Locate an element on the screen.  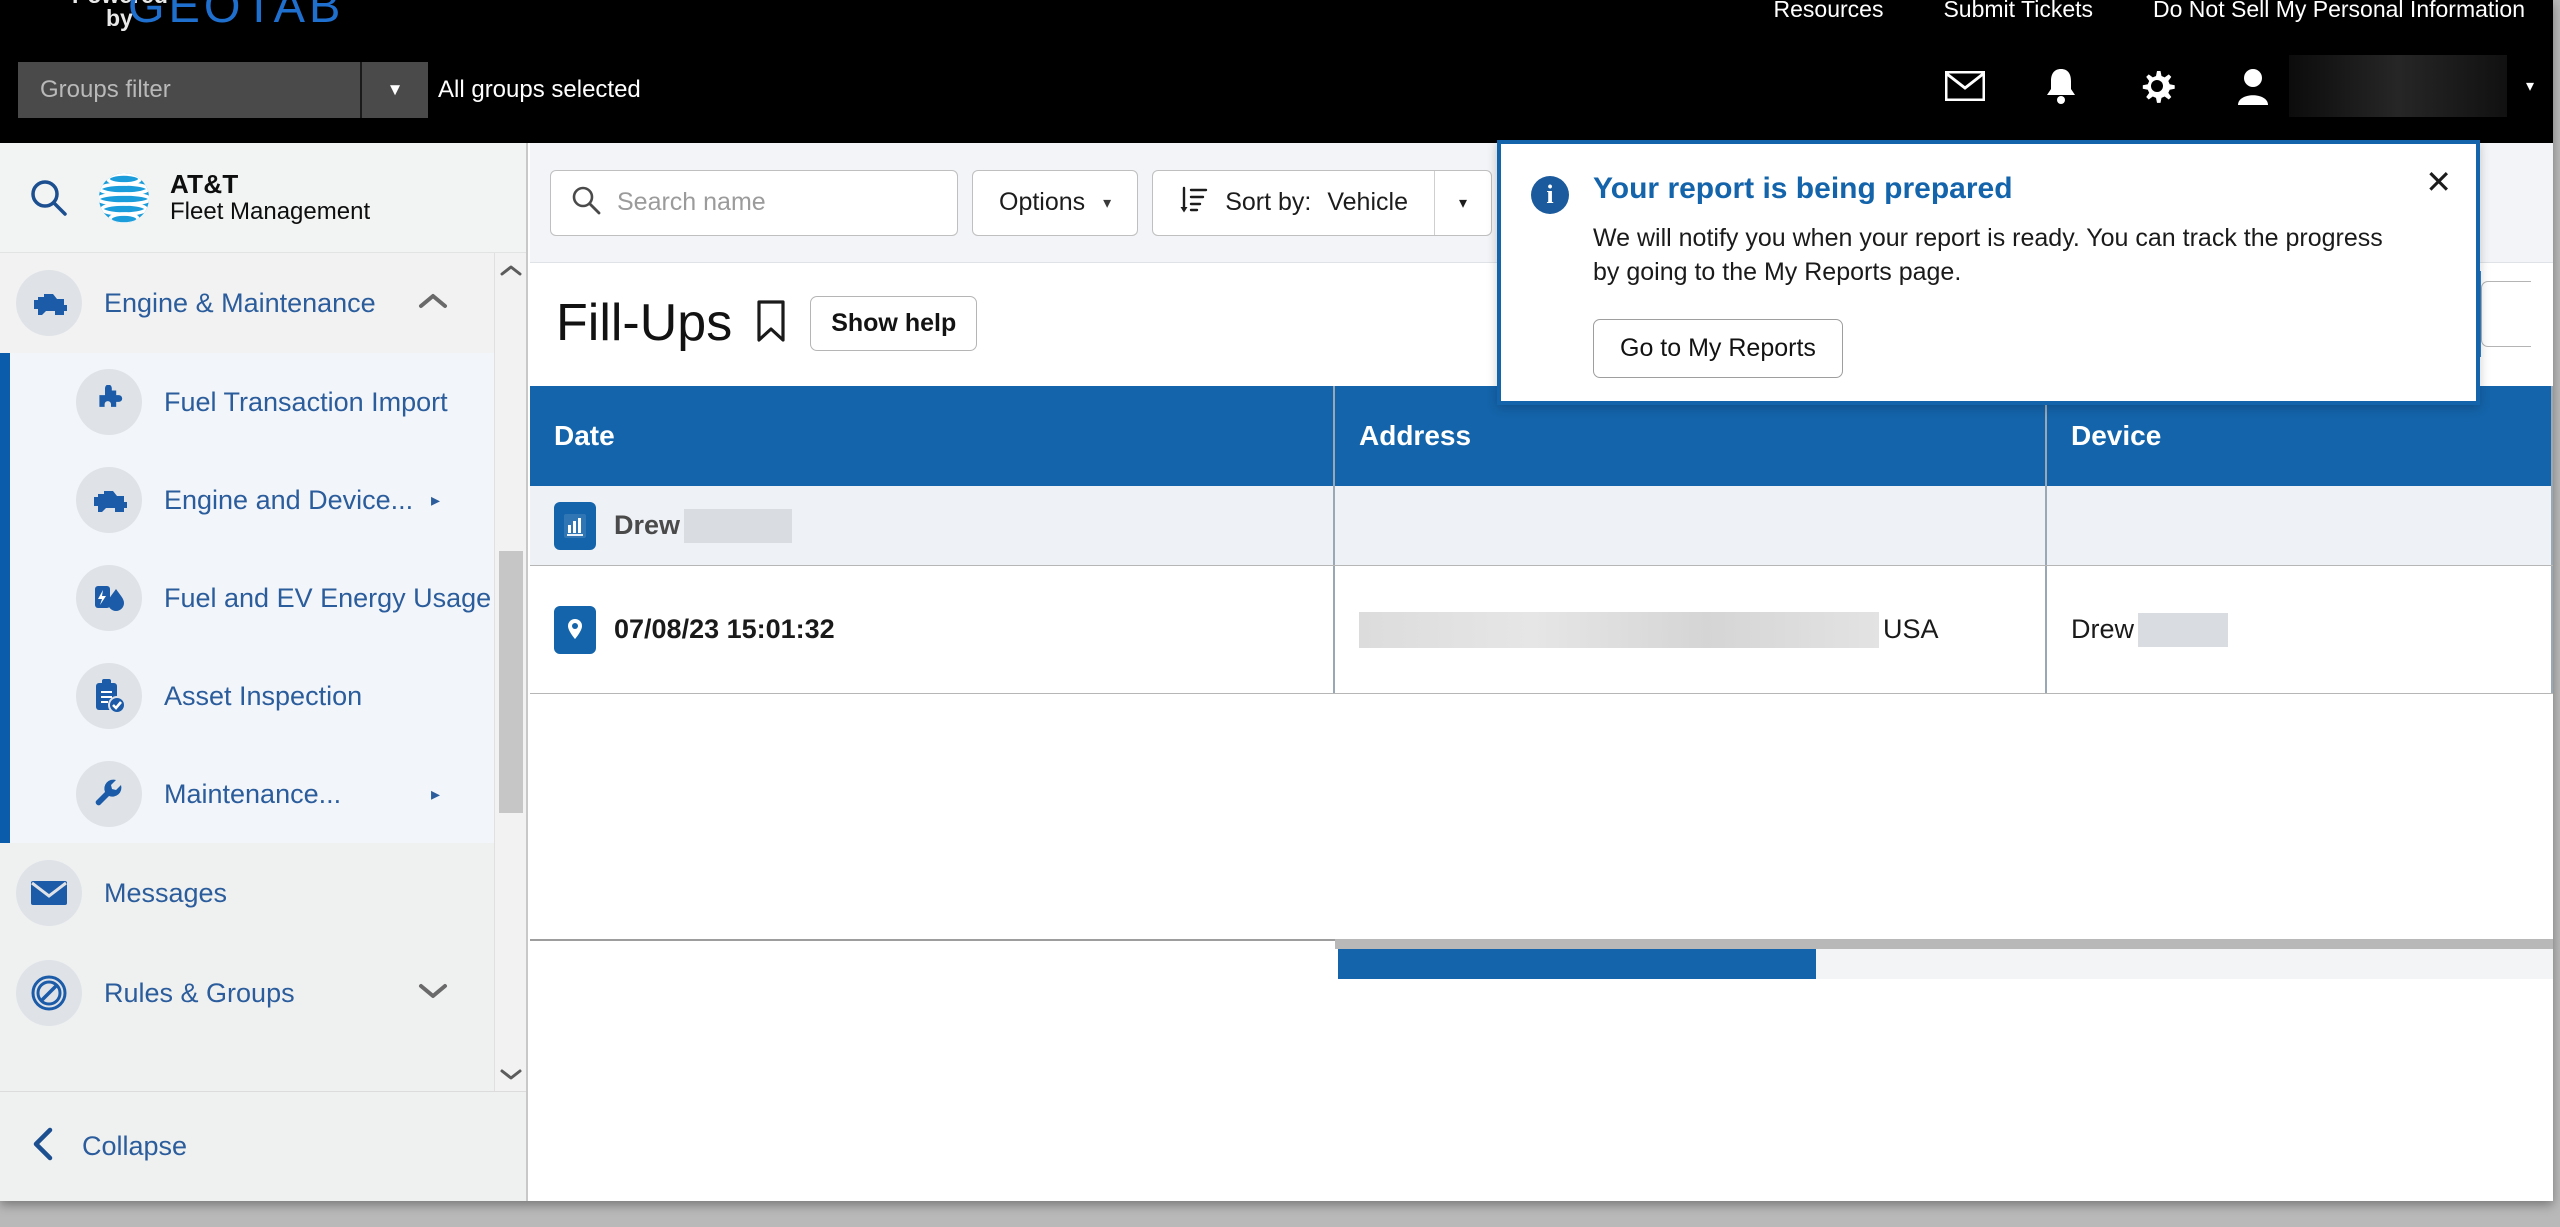
puzzle-icon is located at coordinates (109, 402).